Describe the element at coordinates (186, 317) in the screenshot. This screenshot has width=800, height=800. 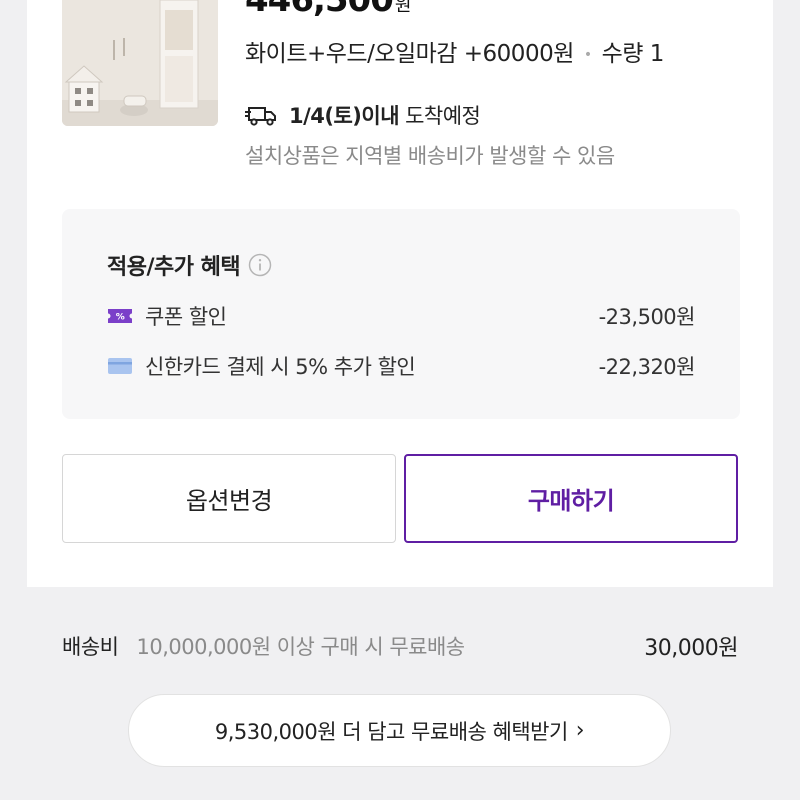
I see `benefit-label: 쿠폰 할인` at that location.